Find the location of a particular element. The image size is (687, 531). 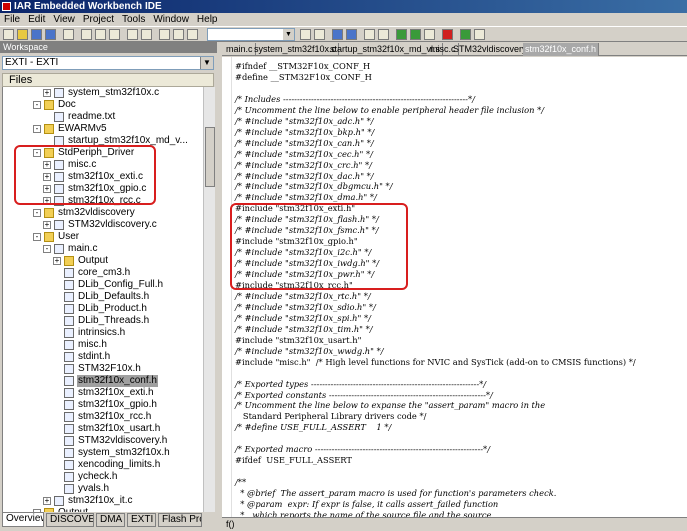

tab-exti: EXTI is located at coordinates (141, 520).